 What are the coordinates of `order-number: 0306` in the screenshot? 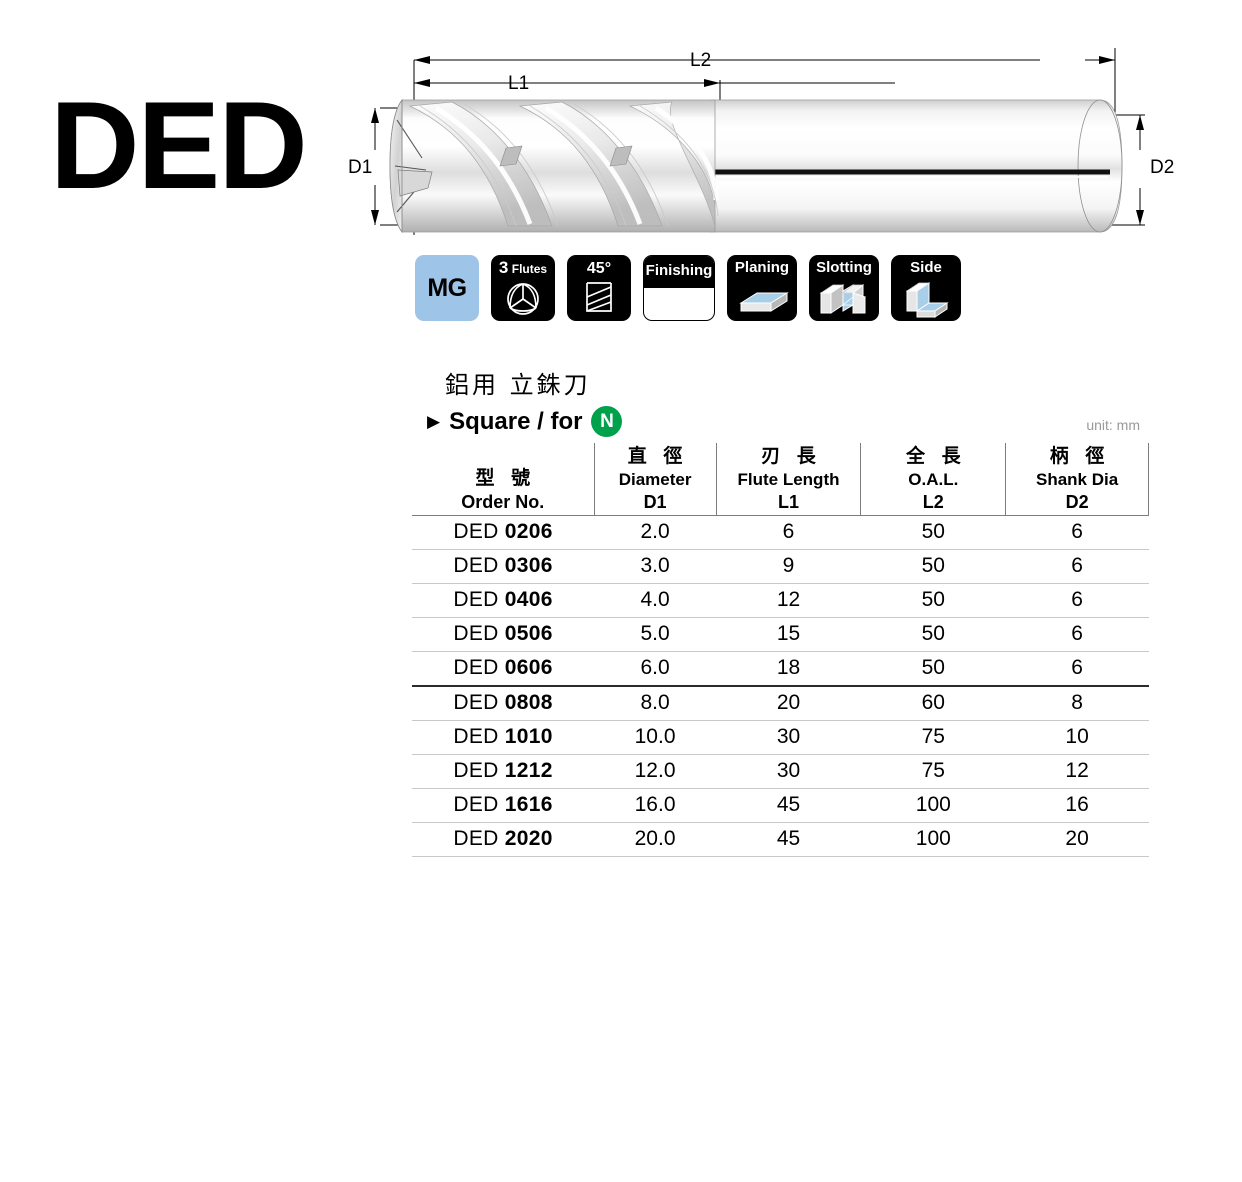 It's located at (528, 565).